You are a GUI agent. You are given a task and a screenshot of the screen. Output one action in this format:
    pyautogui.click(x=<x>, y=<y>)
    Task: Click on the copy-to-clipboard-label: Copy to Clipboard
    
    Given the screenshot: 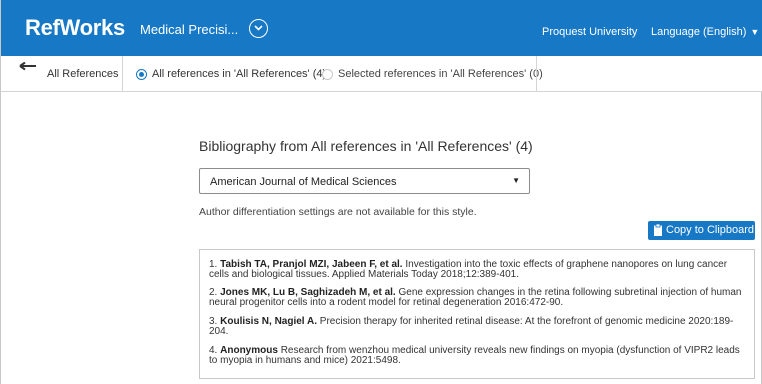 What is the action you would take?
    pyautogui.click(x=710, y=230)
    